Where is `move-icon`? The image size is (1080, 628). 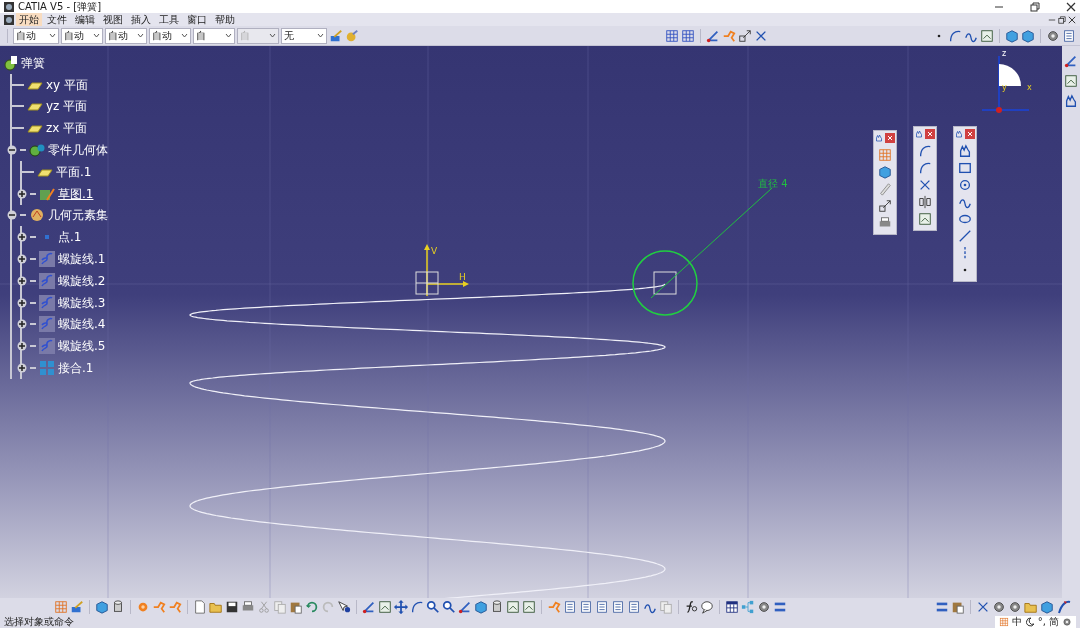 move-icon is located at coordinates (401, 607).